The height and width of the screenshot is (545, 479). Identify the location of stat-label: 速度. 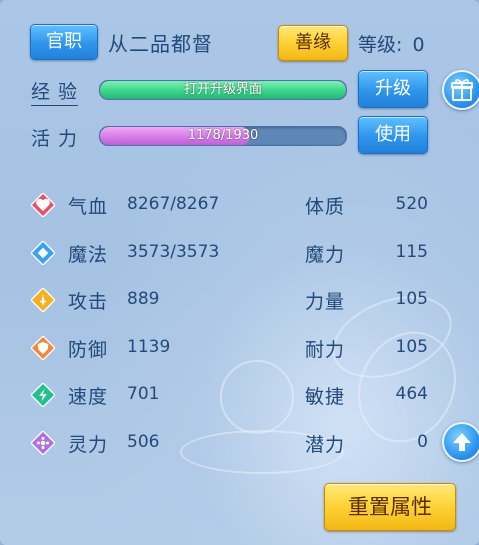
(88, 397).